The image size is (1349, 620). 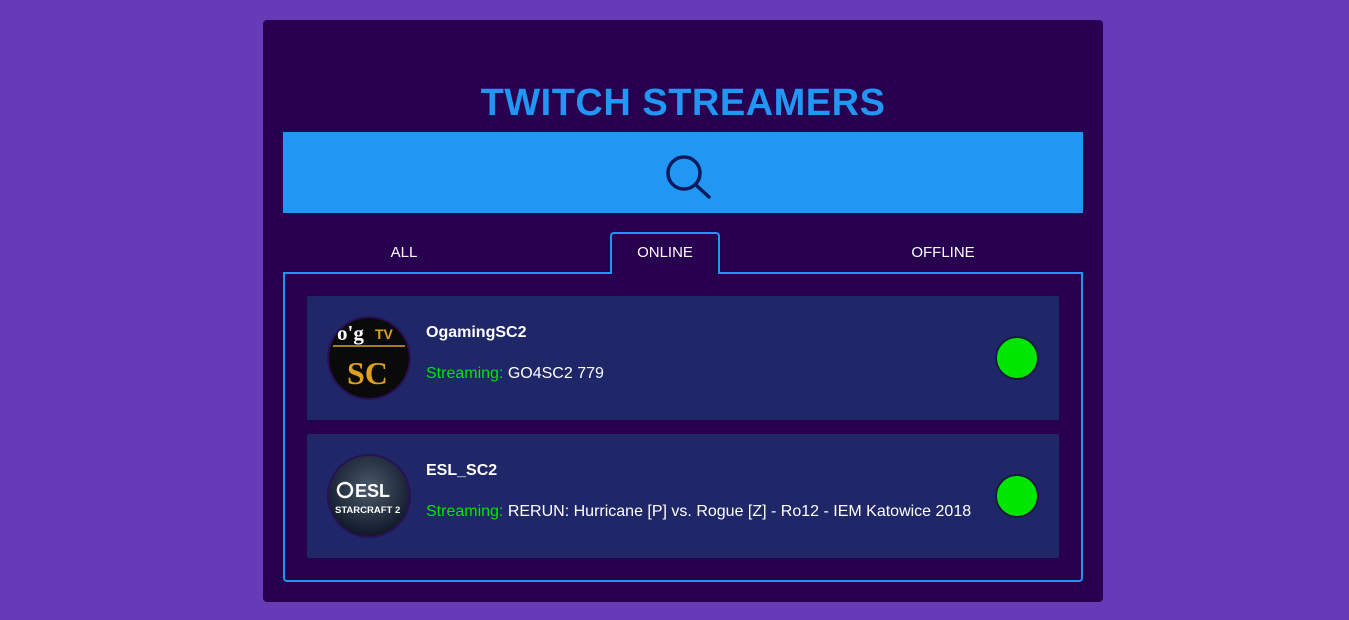 What do you see at coordinates (683, 103) in the screenshot?
I see `page-title: TWITCH STREAMERS` at bounding box center [683, 103].